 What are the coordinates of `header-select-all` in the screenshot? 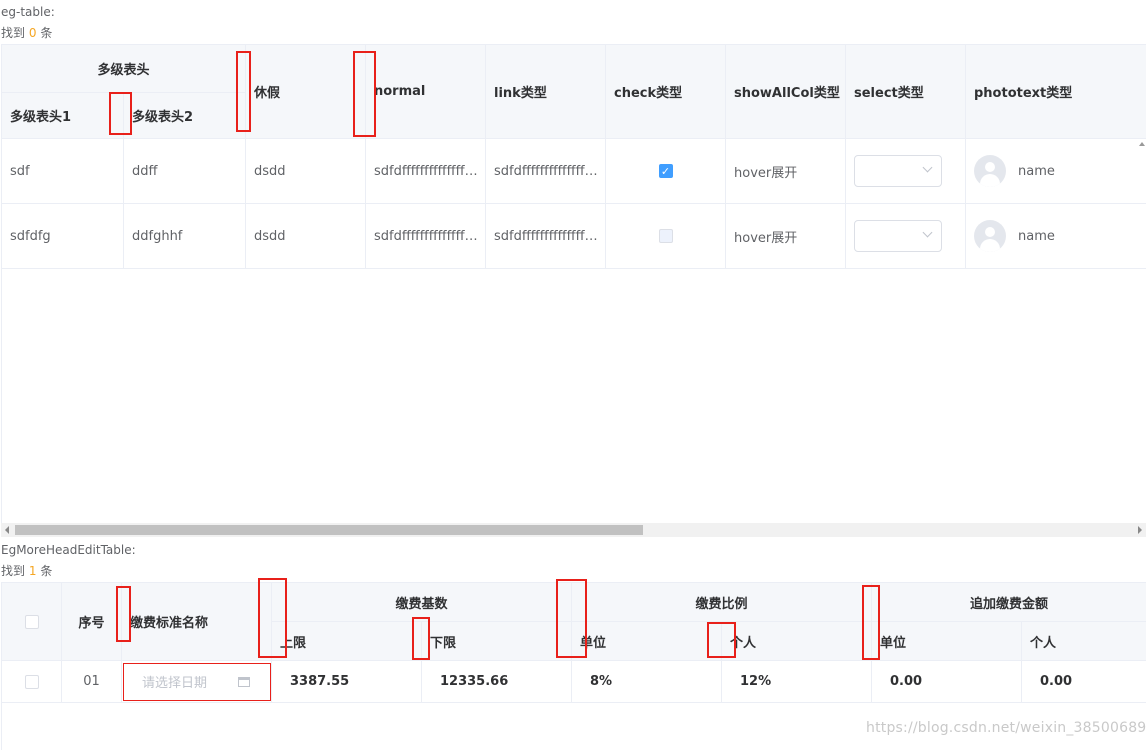 It's located at (32, 622).